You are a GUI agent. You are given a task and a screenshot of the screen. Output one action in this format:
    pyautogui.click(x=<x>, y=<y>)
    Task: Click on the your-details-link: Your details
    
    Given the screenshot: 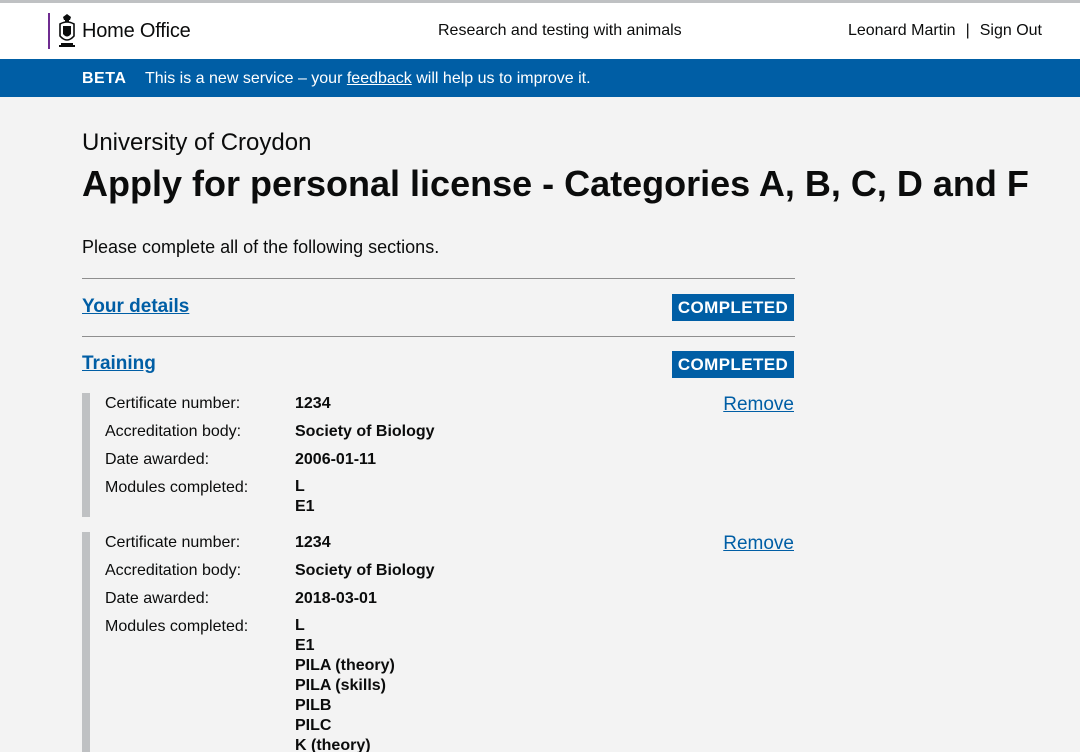 What is the action you would take?
    pyautogui.click(x=135, y=307)
    